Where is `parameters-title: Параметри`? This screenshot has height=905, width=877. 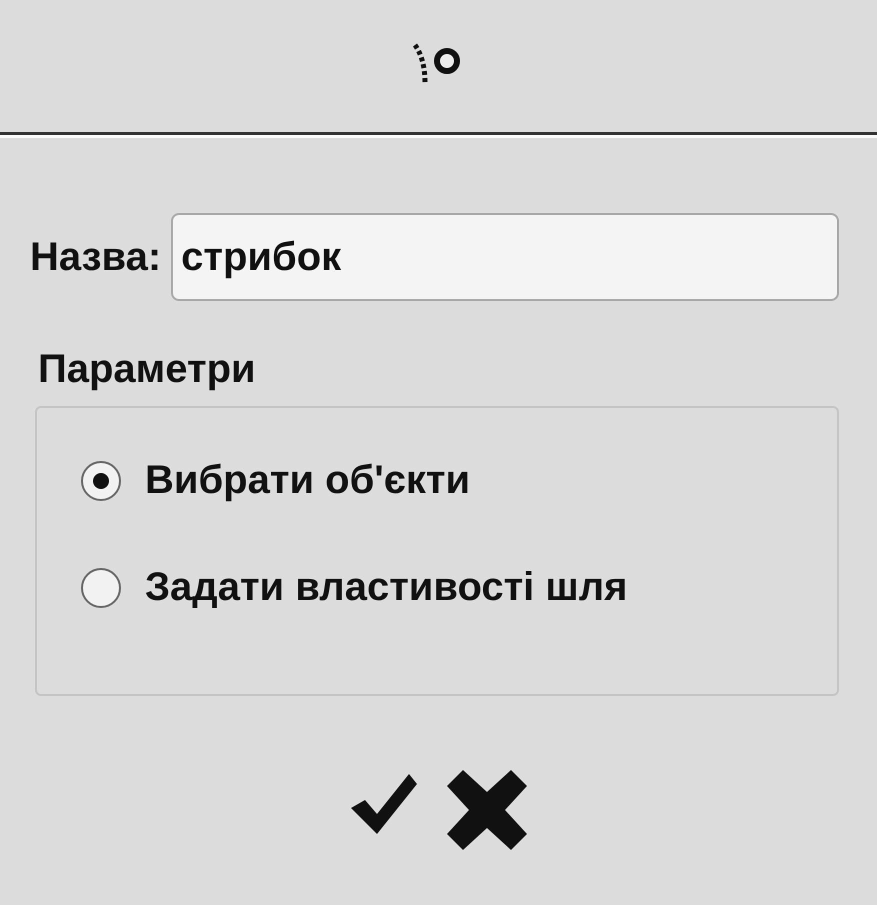
parameters-title: Параметри is located at coordinates (147, 369).